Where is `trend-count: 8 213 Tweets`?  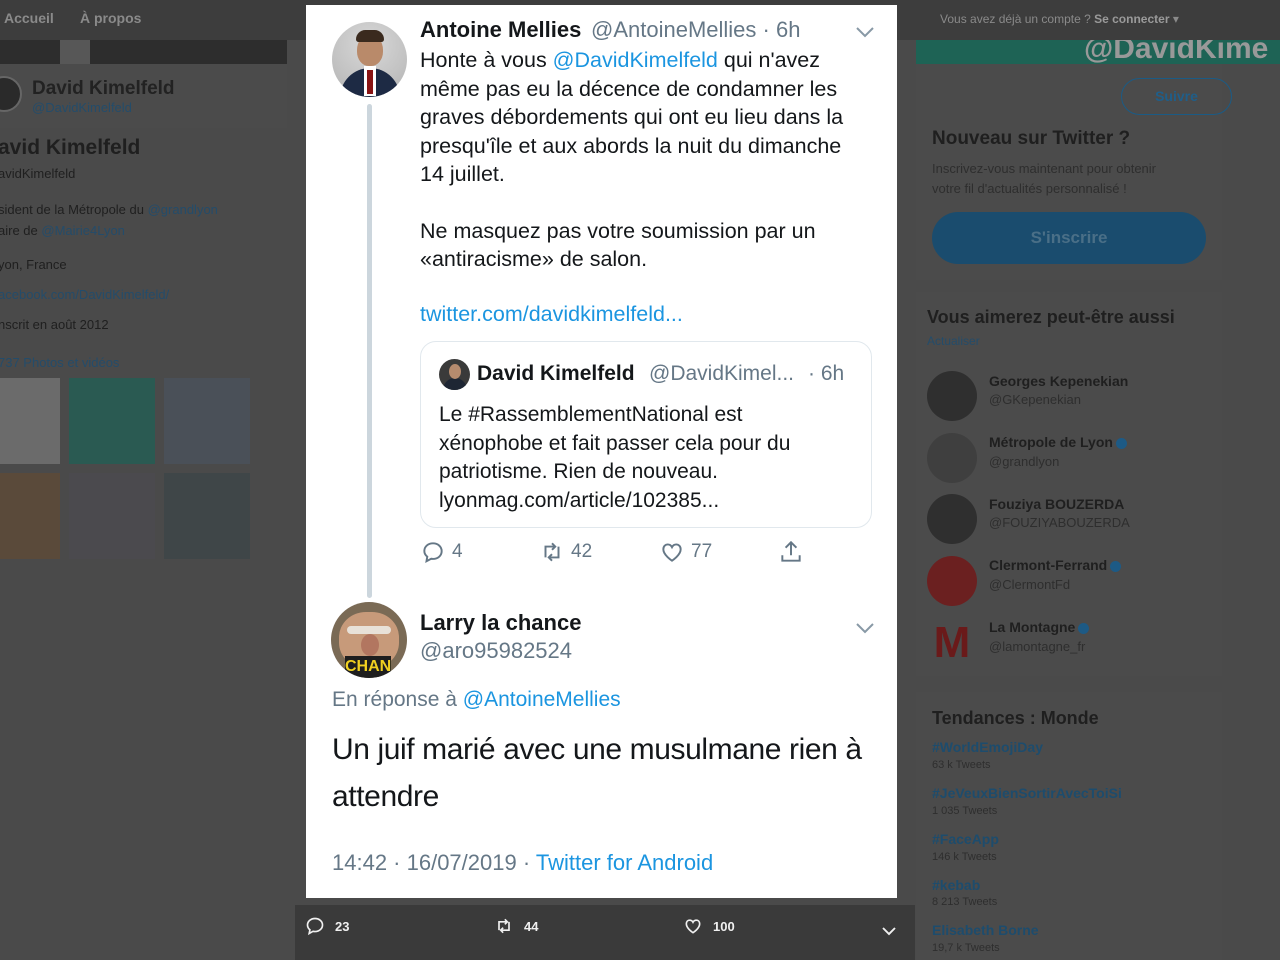
trend-count: 8 213 Tweets is located at coordinates (965, 902).